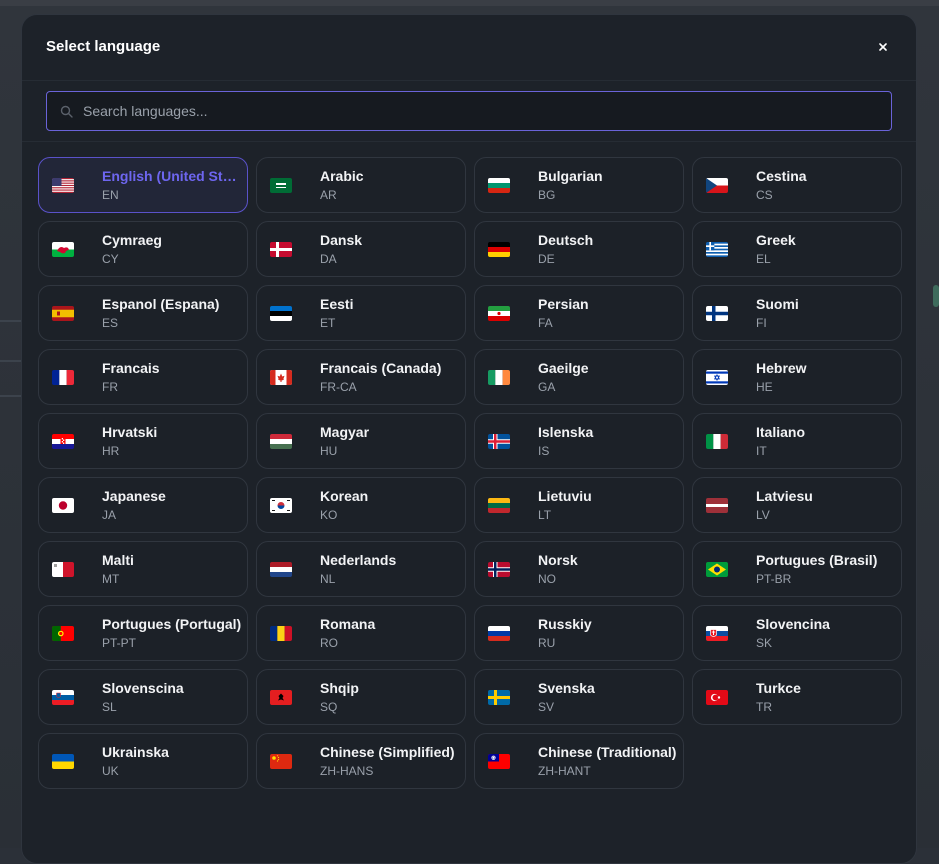 This screenshot has width=939, height=864. I want to click on language-code: UK, so click(110, 771).